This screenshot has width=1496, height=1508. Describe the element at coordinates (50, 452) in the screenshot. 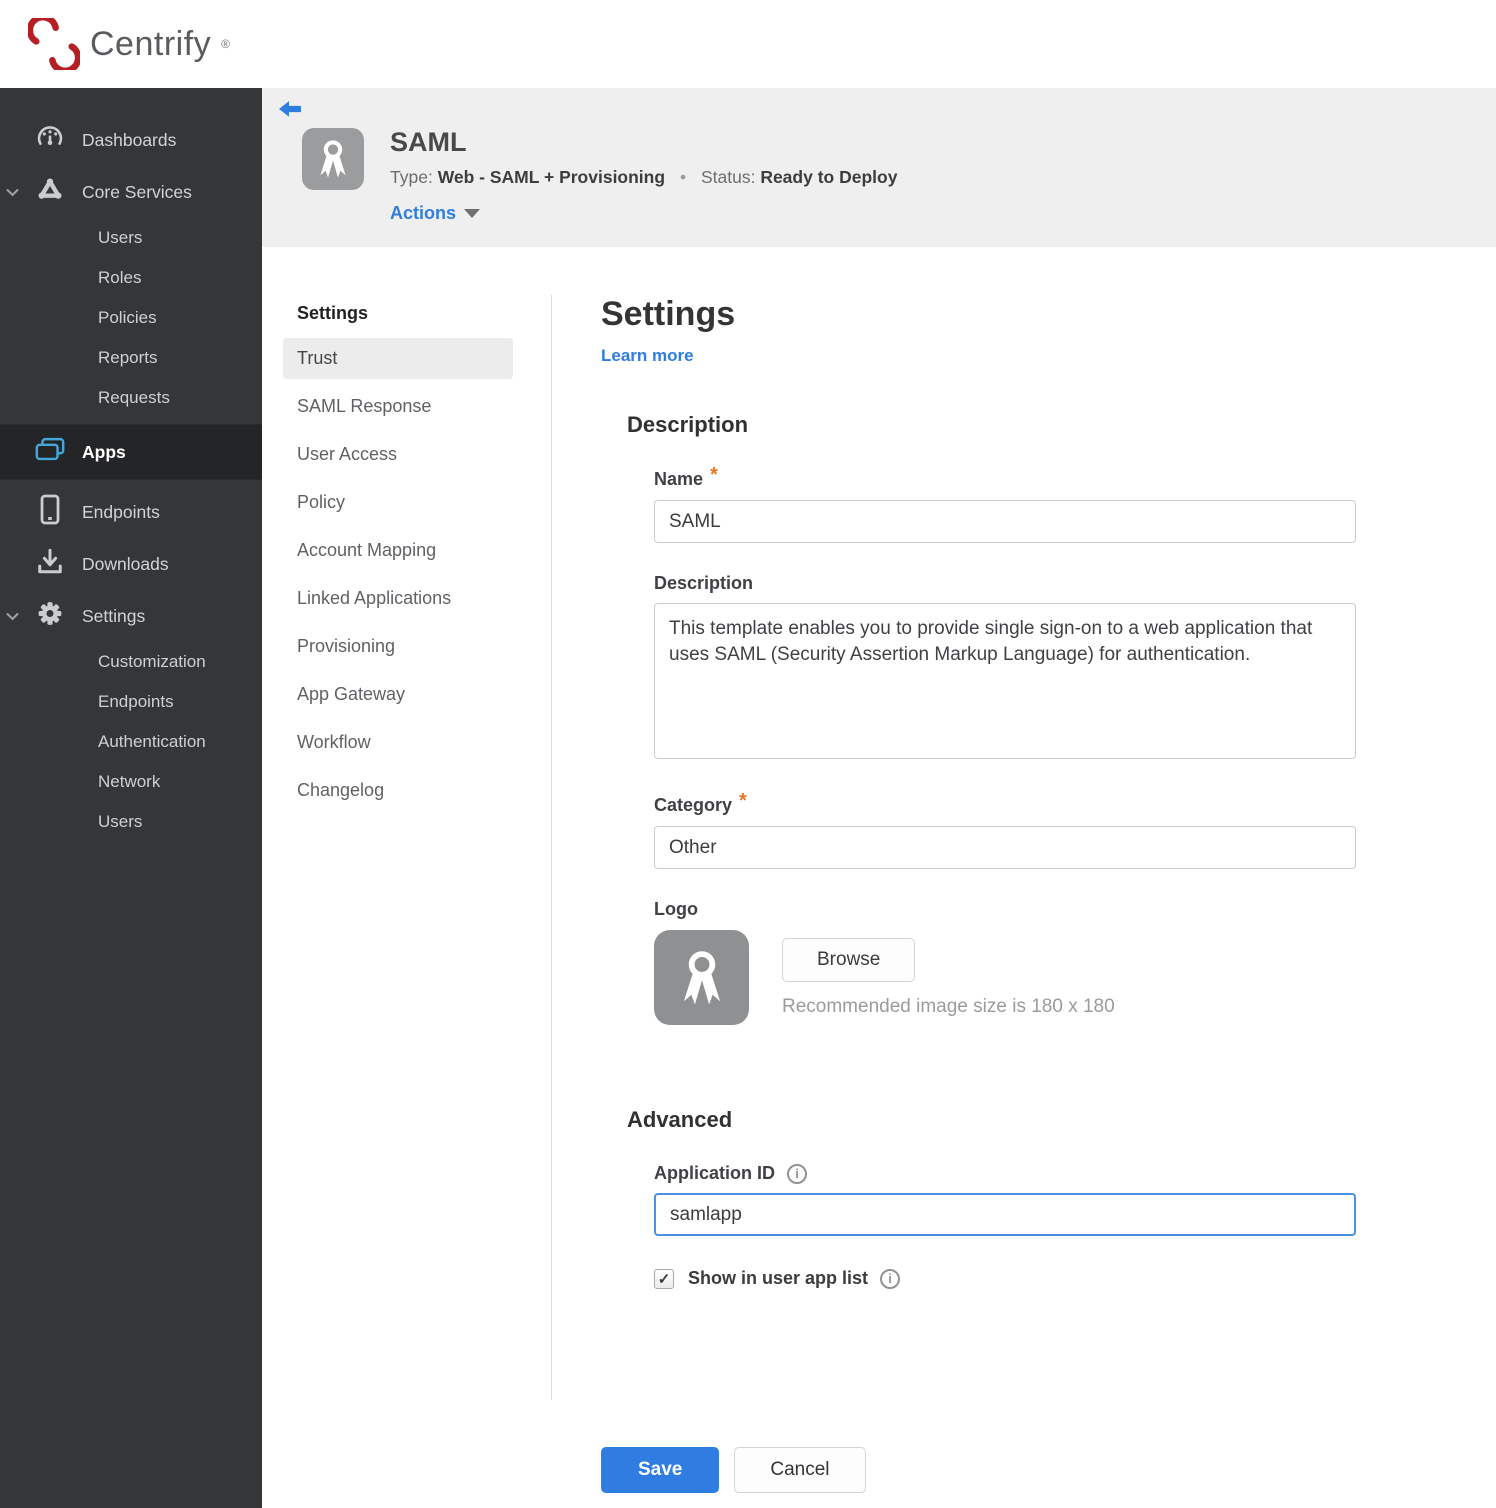

I see `apps-icon` at that location.